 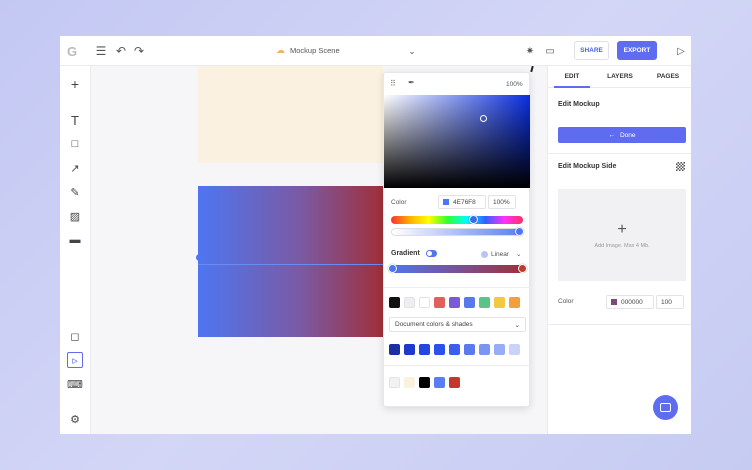 I want to click on gradient-bar, so click(x=457, y=268).